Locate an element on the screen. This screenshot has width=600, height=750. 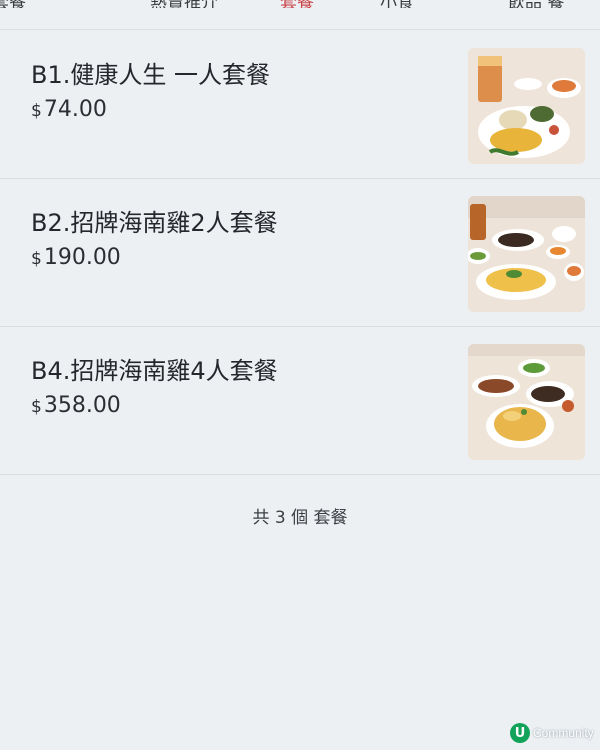
community-watermark: U Community is located at coordinates (552, 733).